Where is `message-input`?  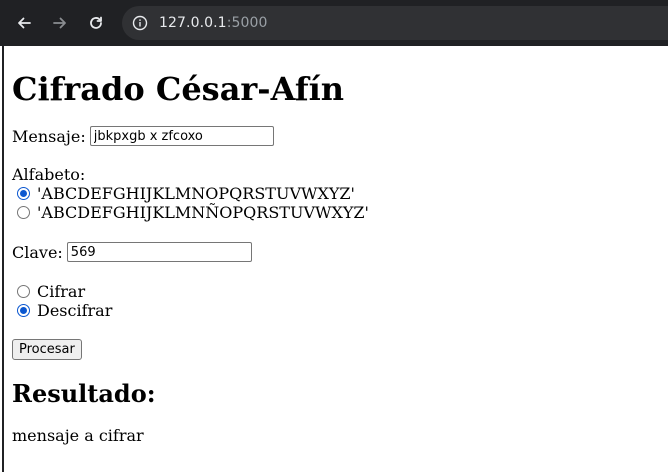 message-input is located at coordinates (181, 136).